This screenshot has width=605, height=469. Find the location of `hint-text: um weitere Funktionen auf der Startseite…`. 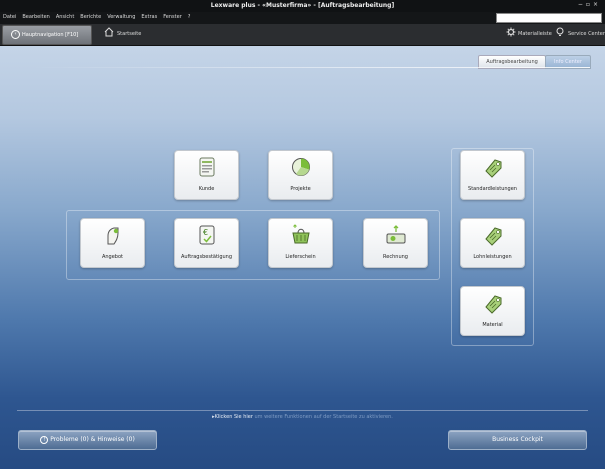

hint-text: um weitere Funktionen auf der Startseite… is located at coordinates (323, 417).